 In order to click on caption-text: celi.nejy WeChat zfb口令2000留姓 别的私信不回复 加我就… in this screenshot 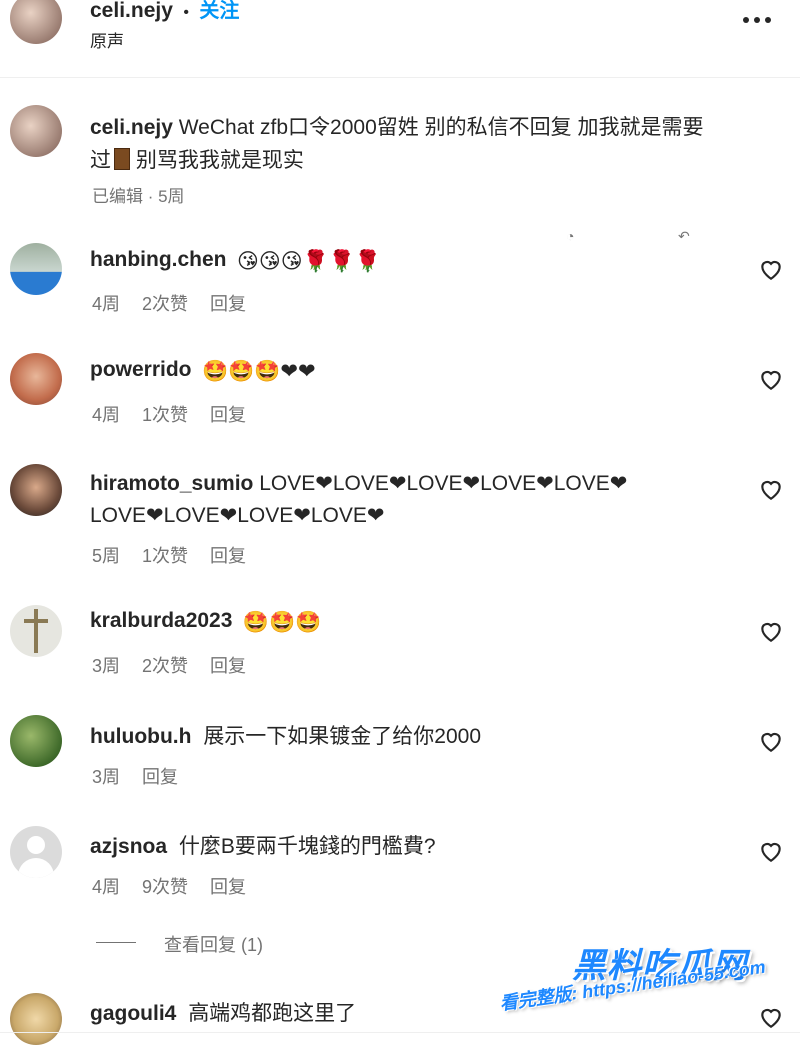, I will do `click(430, 144)`.